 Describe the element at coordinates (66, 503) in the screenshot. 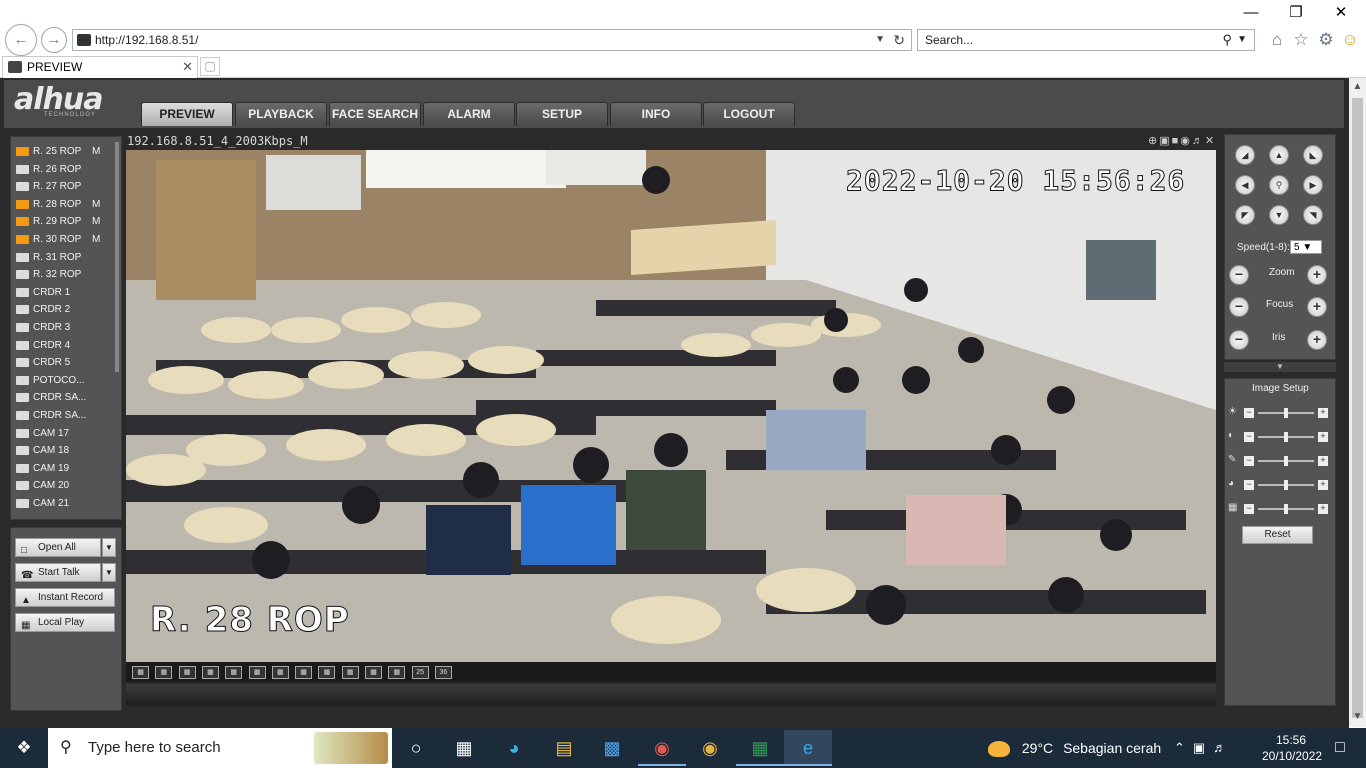

I see `channel-item: CAM 21` at that location.